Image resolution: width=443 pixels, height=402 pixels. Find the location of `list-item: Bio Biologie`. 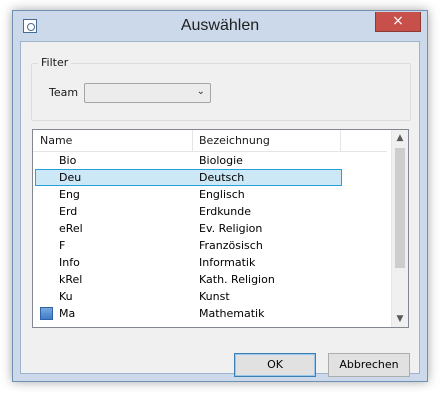

list-item: Bio Biologie is located at coordinates (210, 160).